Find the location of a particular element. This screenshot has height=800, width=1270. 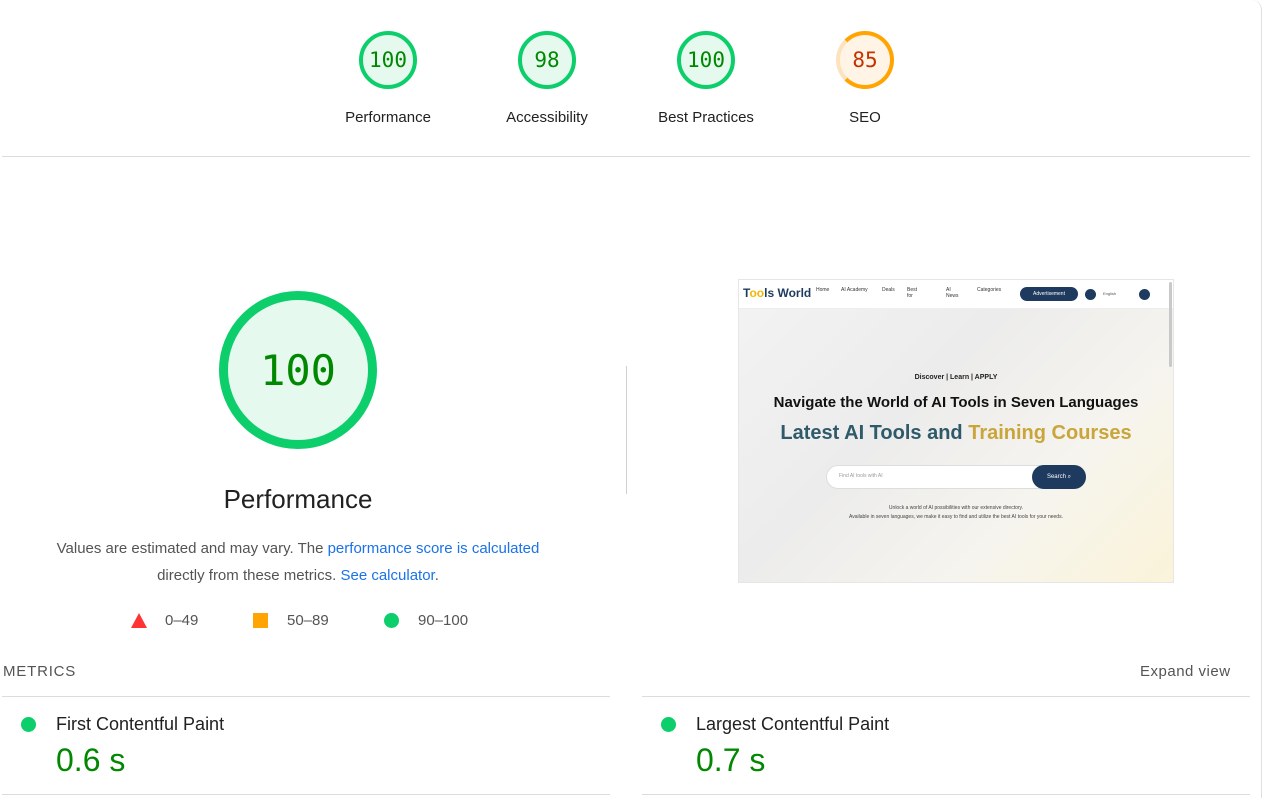

gauge-performance-label: Performance is located at coordinates (388, 117).